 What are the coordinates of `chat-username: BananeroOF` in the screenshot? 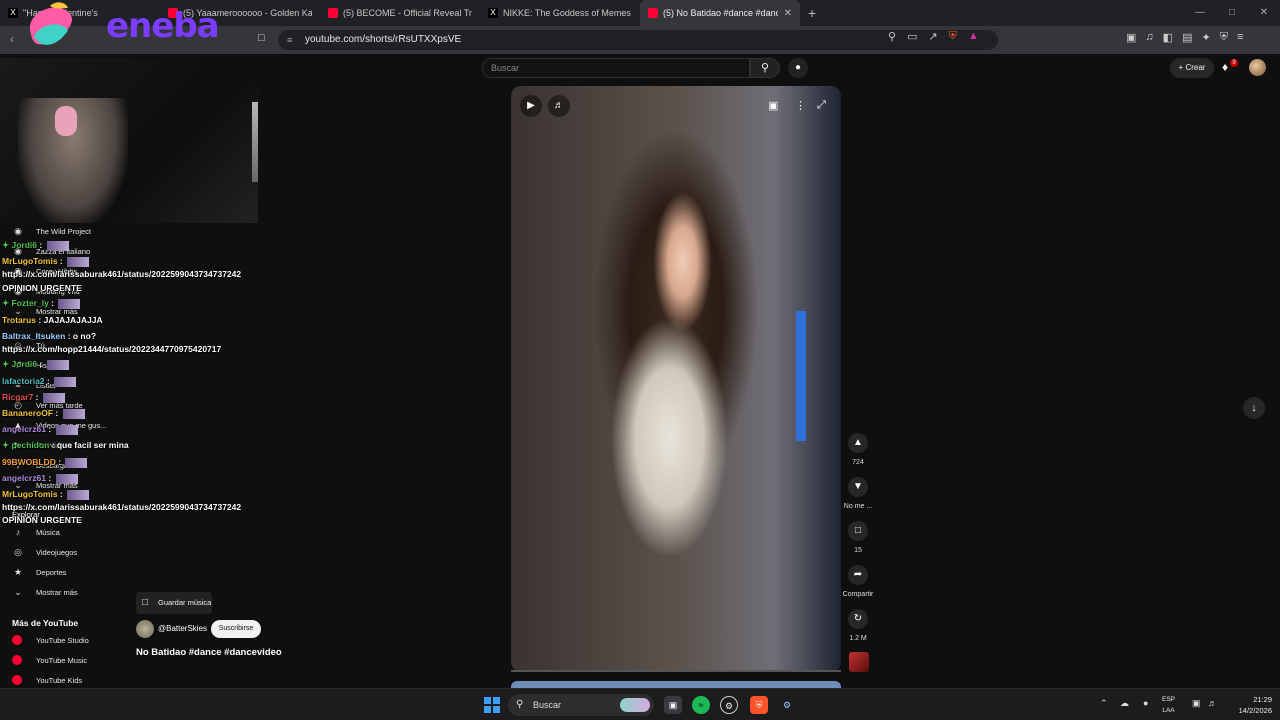 It's located at (27, 413).